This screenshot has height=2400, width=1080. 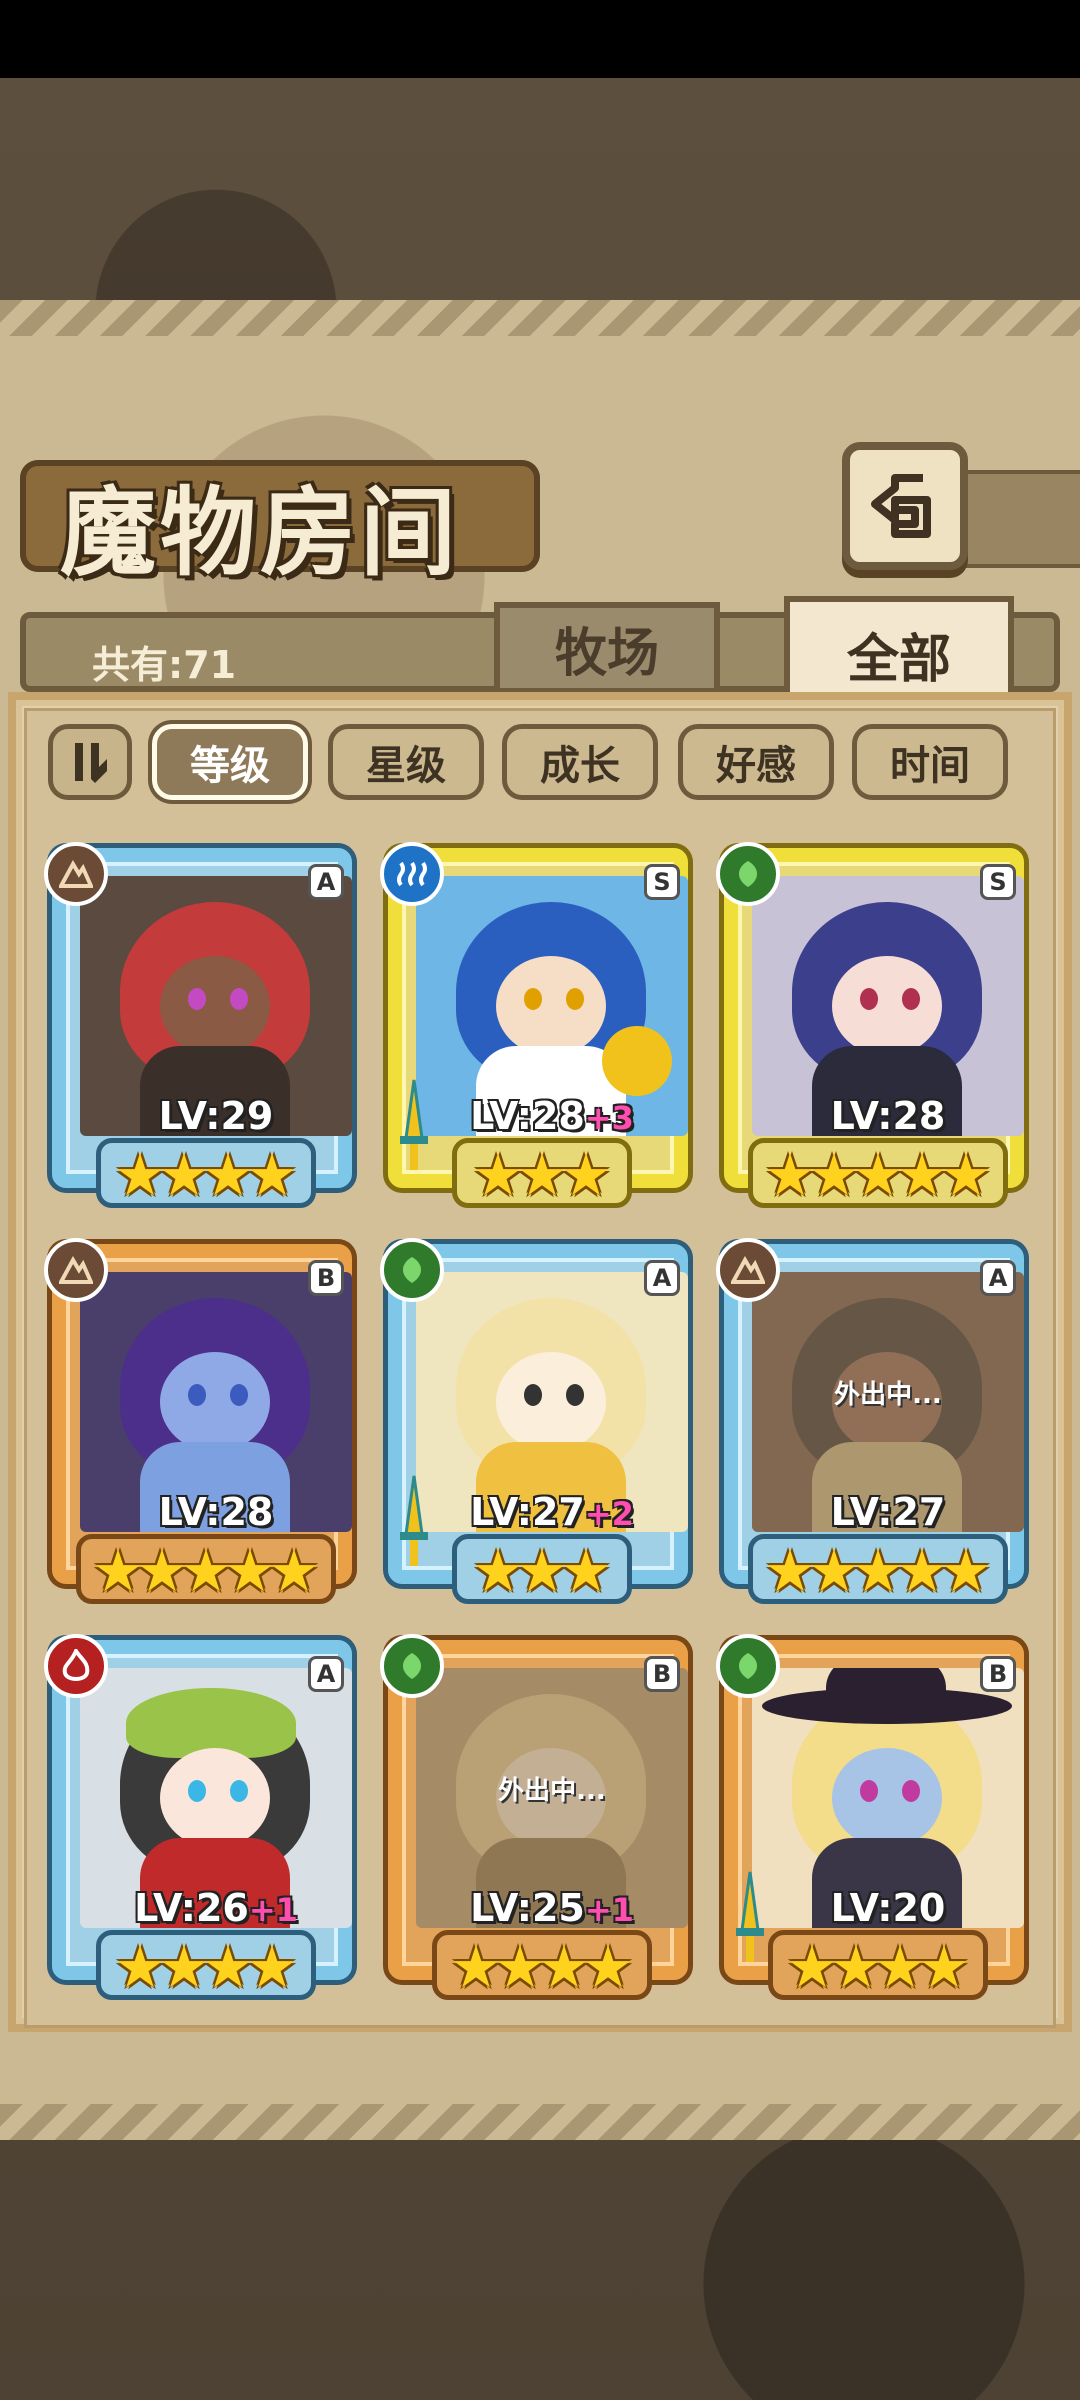 I want to click on level-label: LV:27, so click(x=888, y=1512).